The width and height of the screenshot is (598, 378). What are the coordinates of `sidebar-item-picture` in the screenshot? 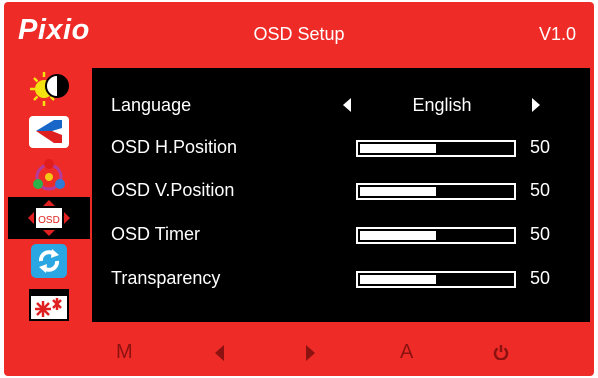 It's located at (49, 132).